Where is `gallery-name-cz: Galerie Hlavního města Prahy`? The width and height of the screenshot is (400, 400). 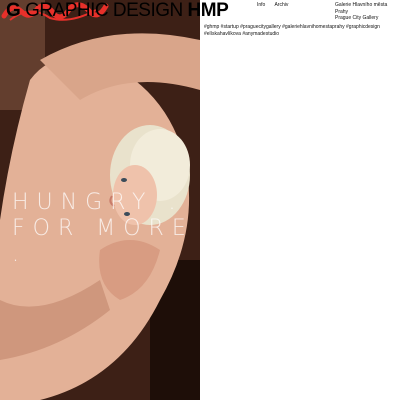 gallery-name-cz: Galerie Hlavního města Prahy is located at coordinates (361, 8).